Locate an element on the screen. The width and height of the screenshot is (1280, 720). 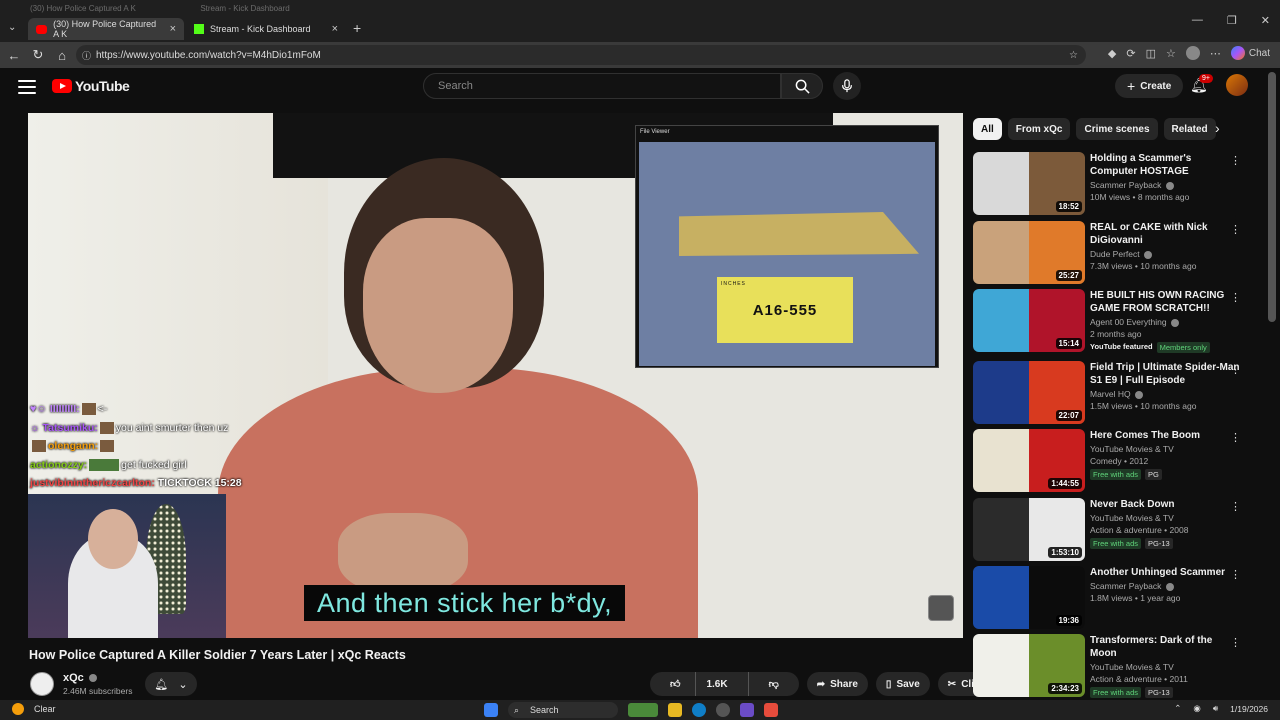
video-thumbnail: 2:34:23 is located at coordinates (1029, 665).